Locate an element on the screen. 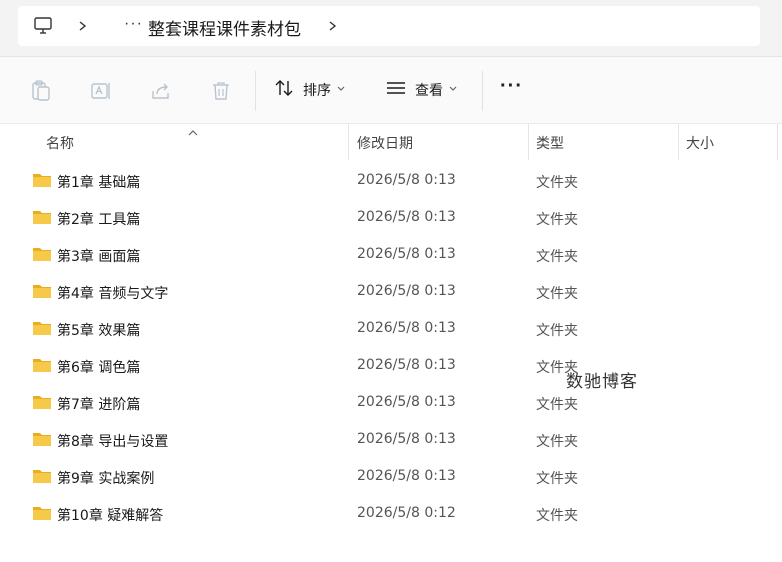  file-name: 第1章 基础篇 is located at coordinates (99, 183).